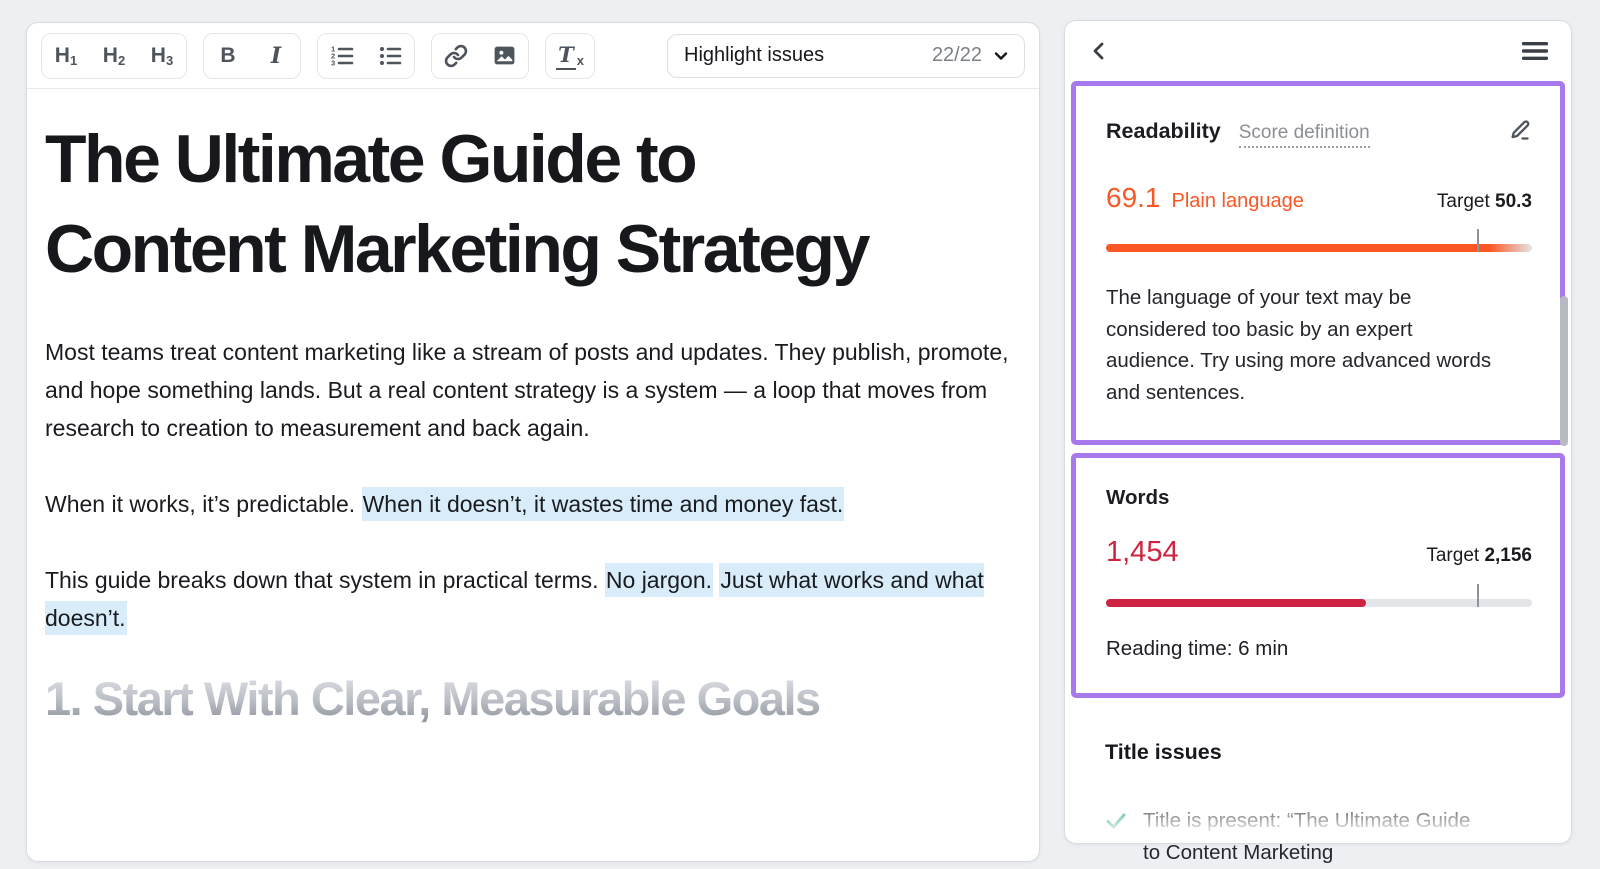  I want to click on ordered-list-icon: 123, so click(342, 55).